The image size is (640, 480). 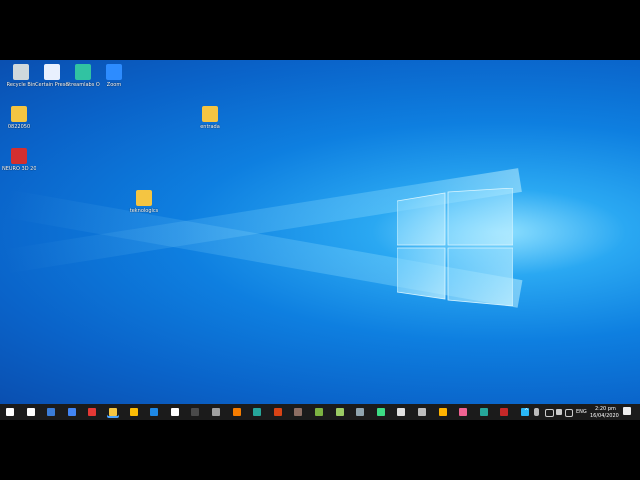 What do you see at coordinates (604, 416) in the screenshot?
I see `clock-date: 16/04/2020` at bounding box center [604, 416].